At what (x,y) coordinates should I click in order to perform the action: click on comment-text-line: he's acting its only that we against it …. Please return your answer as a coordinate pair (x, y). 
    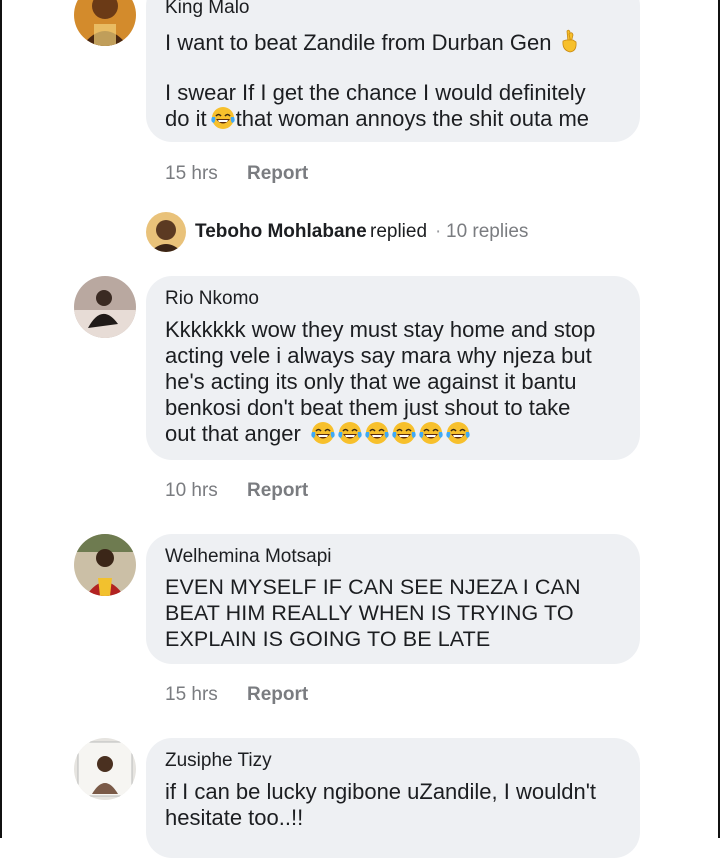
    Looking at the image, I should click on (371, 381).